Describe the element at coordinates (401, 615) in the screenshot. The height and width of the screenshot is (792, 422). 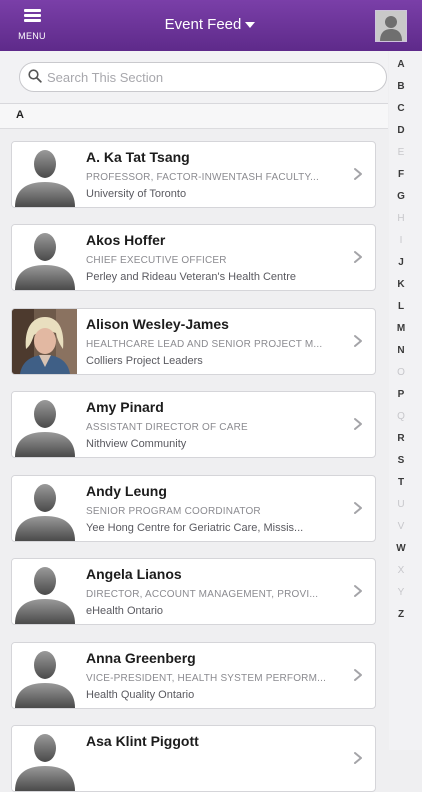
I see `index-letter-z: Z` at that location.